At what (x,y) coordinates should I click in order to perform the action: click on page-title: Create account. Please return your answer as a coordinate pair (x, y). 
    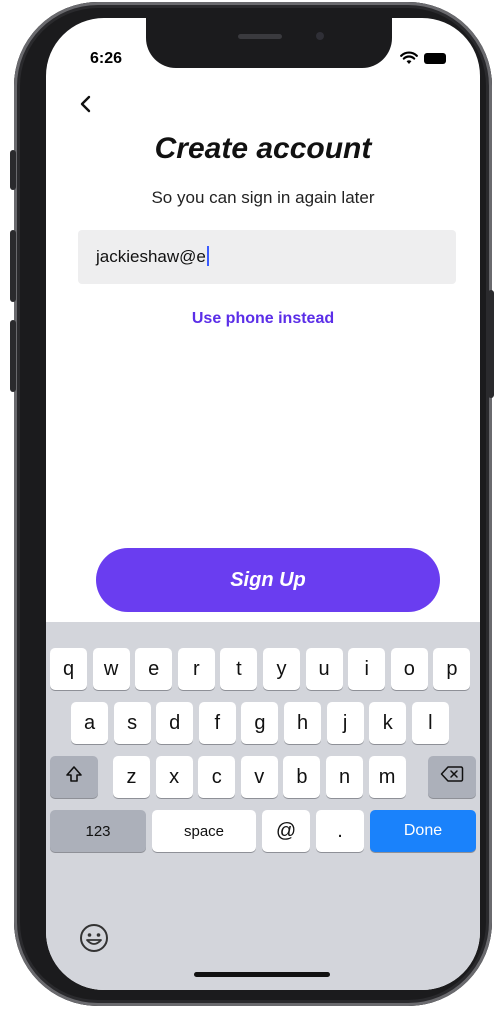
    Looking at the image, I should click on (263, 148).